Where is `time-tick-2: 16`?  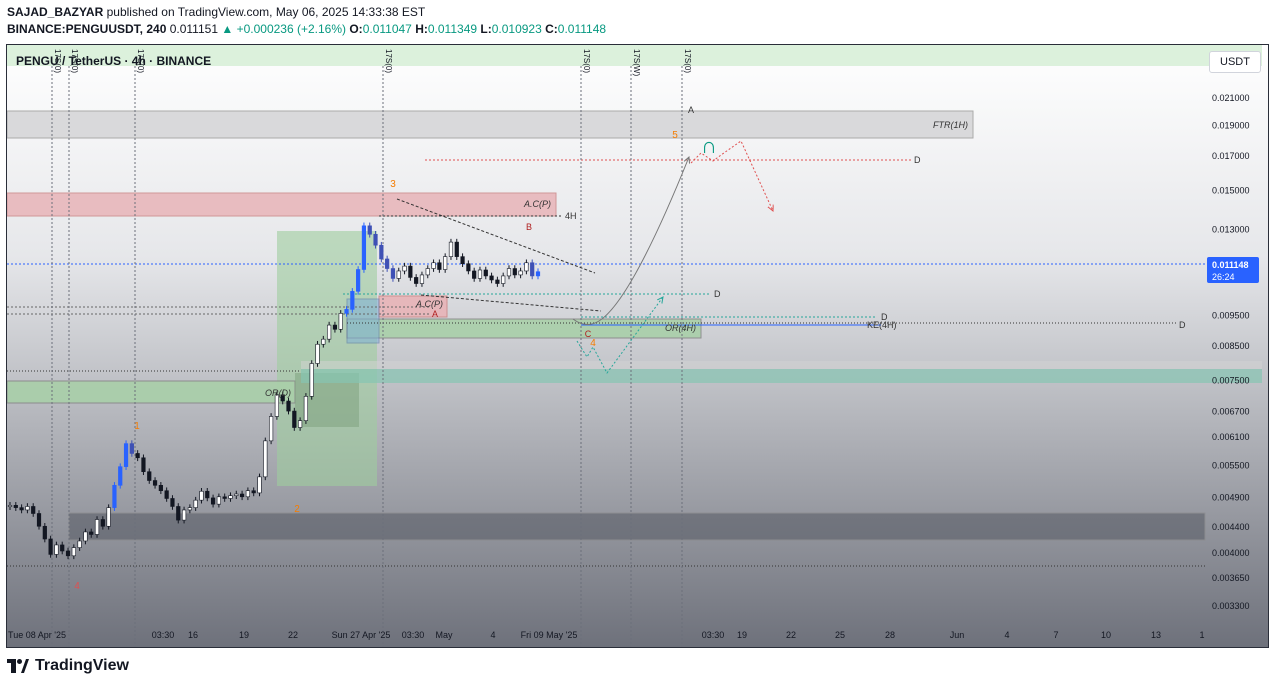
time-tick-2: 16 is located at coordinates (193, 635).